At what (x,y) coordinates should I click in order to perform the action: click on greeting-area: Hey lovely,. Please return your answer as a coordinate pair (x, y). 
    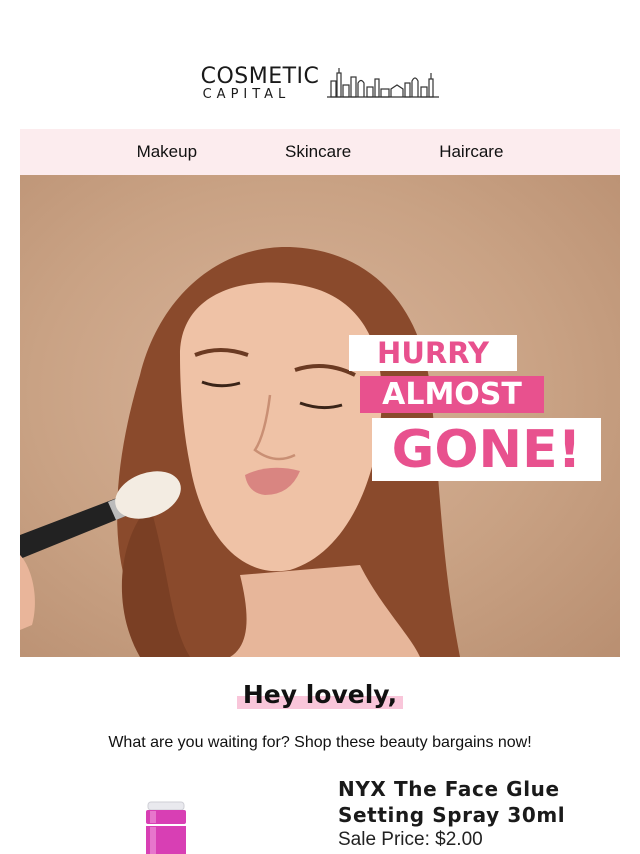
    Looking at the image, I should click on (320, 694).